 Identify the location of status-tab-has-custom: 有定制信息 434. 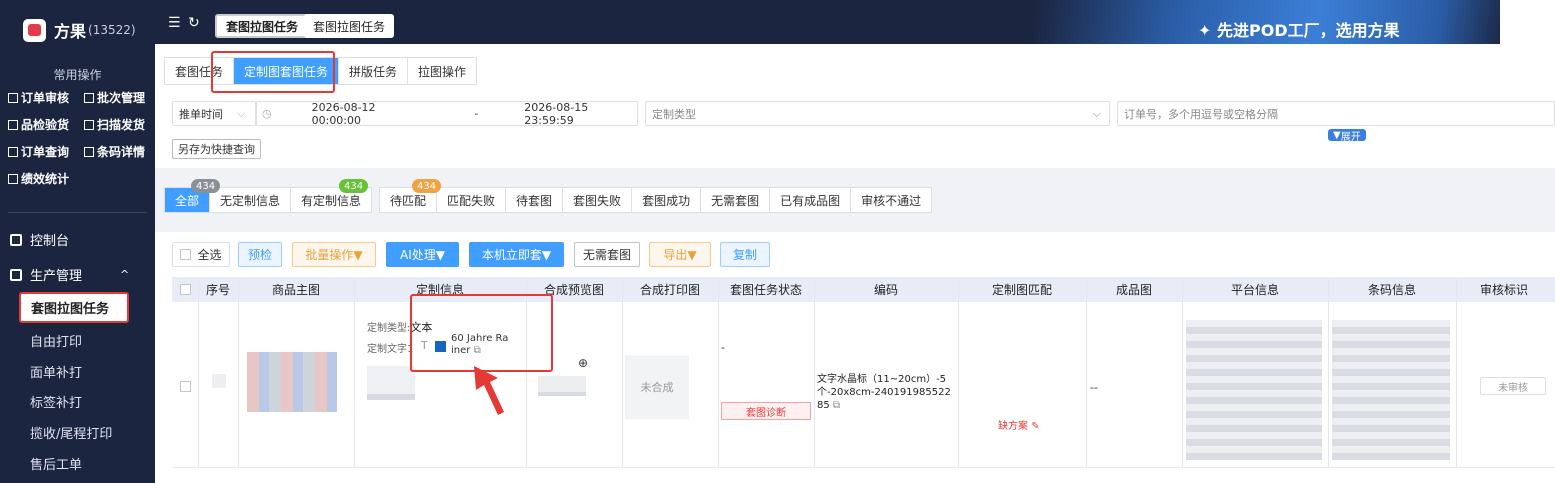
(331, 195).